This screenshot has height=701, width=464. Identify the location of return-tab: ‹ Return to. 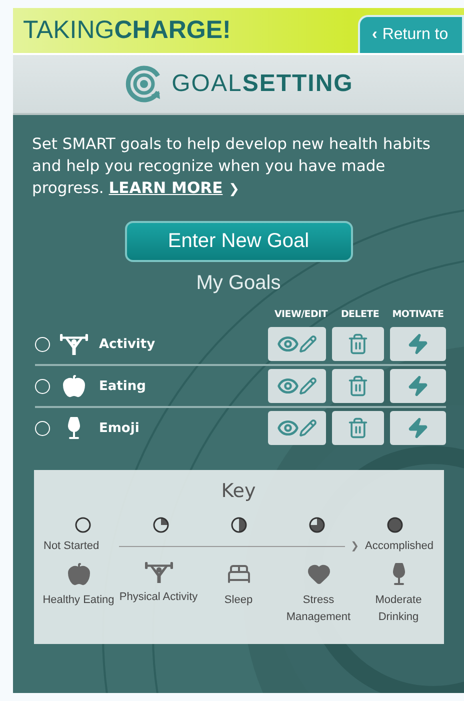
(411, 34).